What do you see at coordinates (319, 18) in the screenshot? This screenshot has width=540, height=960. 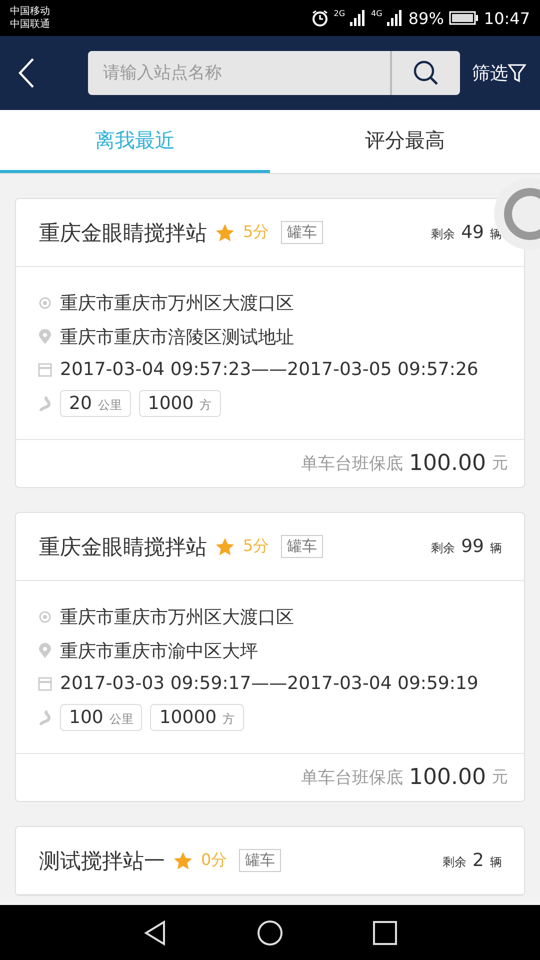 I see `alarm-icon` at bounding box center [319, 18].